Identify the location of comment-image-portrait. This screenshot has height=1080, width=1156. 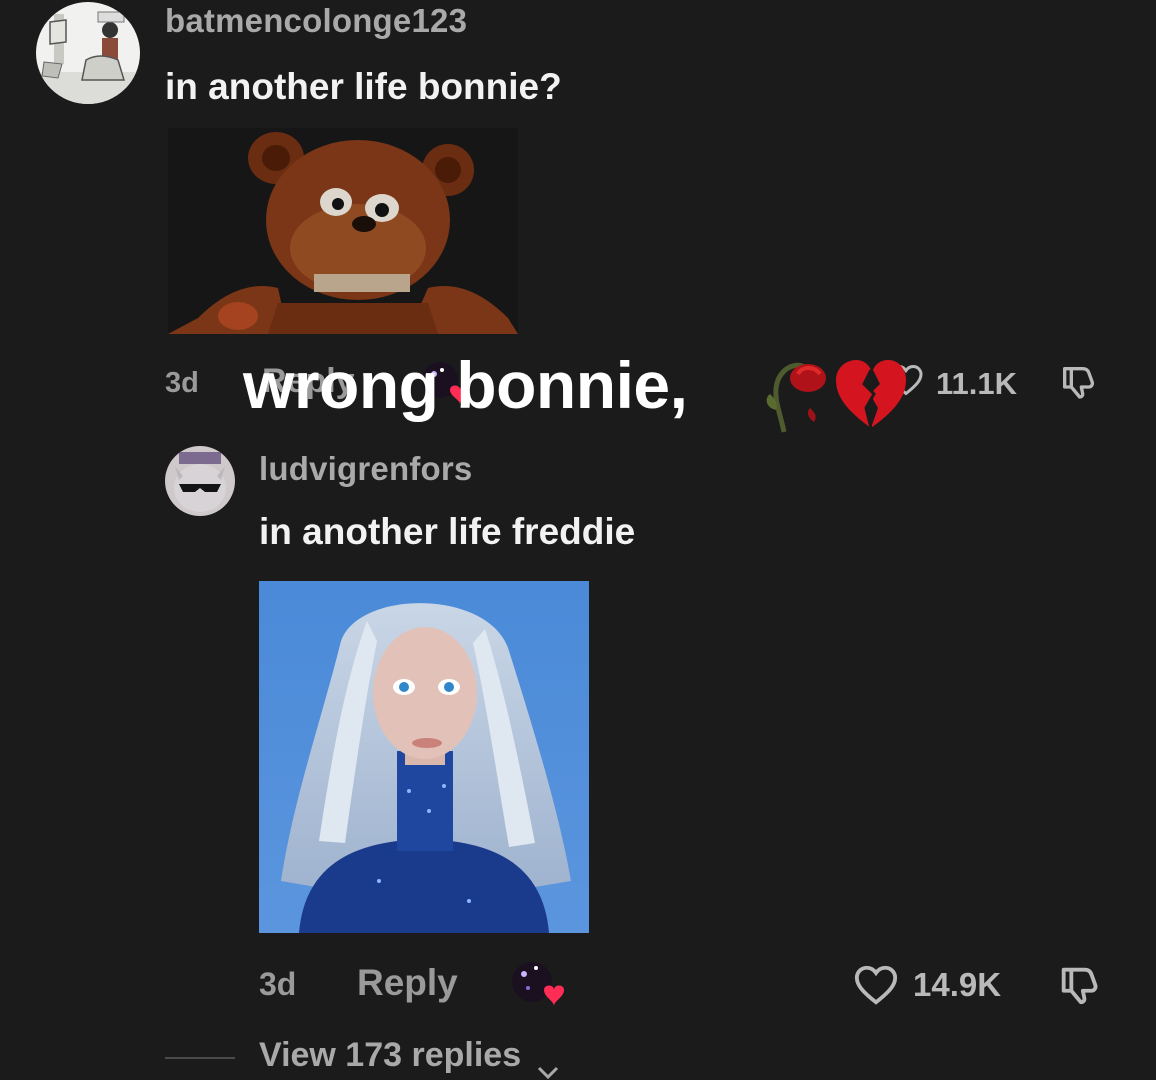
(424, 757).